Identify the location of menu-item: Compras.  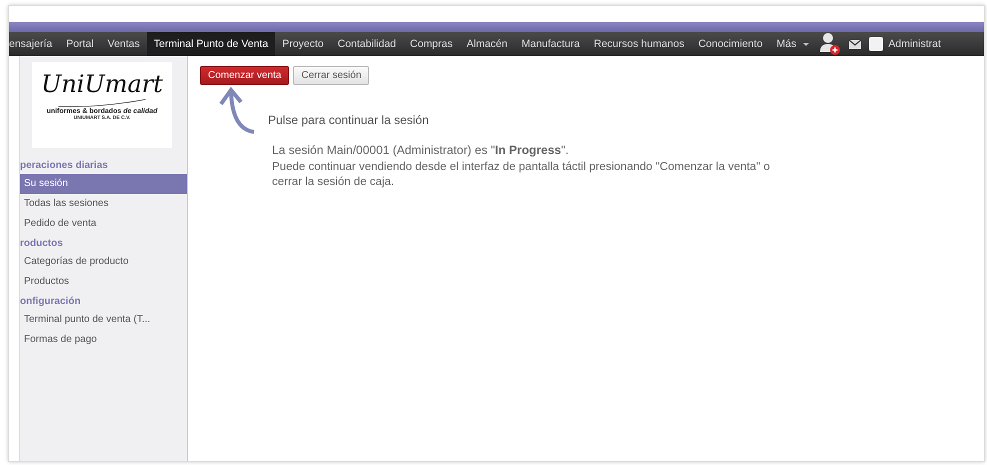
(431, 44).